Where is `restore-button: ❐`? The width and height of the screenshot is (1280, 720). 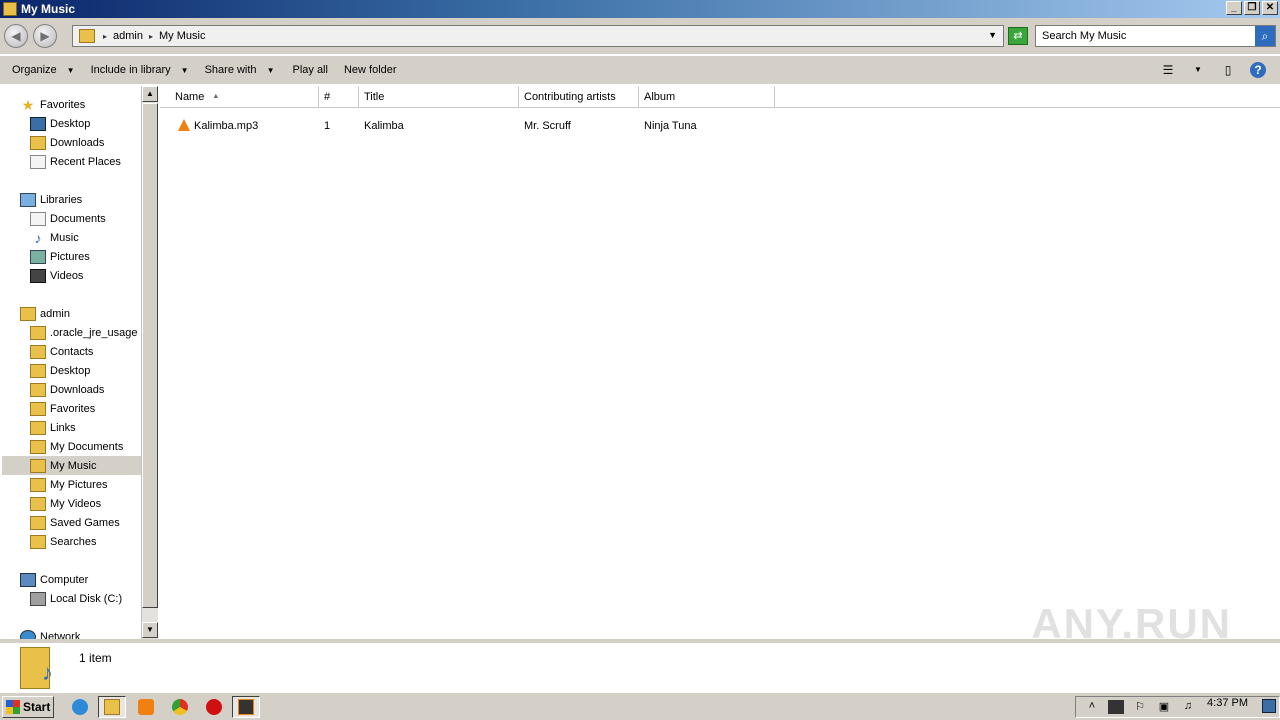 restore-button: ❐ is located at coordinates (1252, 8).